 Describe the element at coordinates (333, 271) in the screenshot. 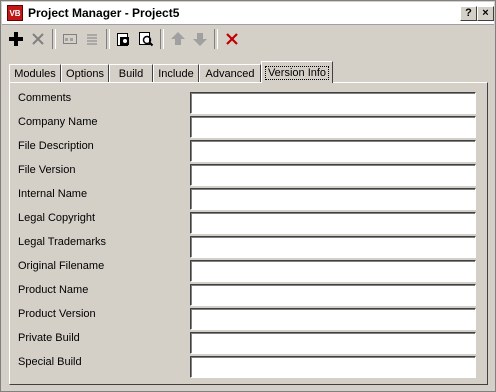

I see `original-filename-field` at that location.